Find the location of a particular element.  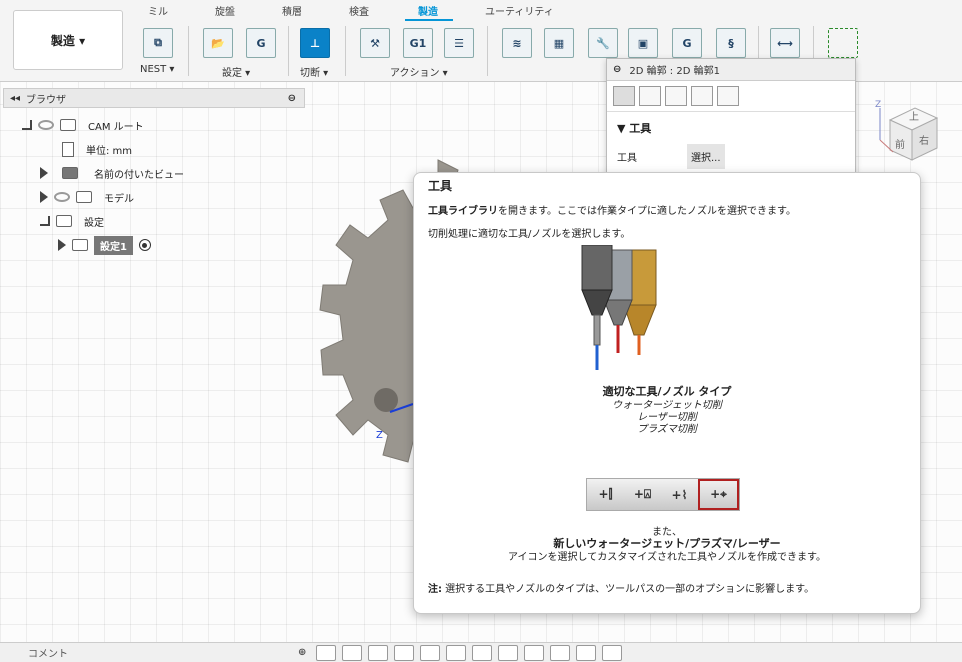

tree-item-units: 単位: mm is located at coordinates (97, 149).